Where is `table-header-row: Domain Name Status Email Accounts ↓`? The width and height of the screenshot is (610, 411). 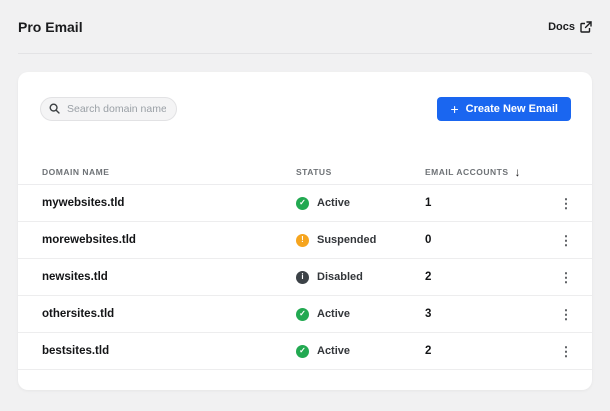
table-header-row: Domain Name Status Email Accounts ↓ is located at coordinates (305, 172).